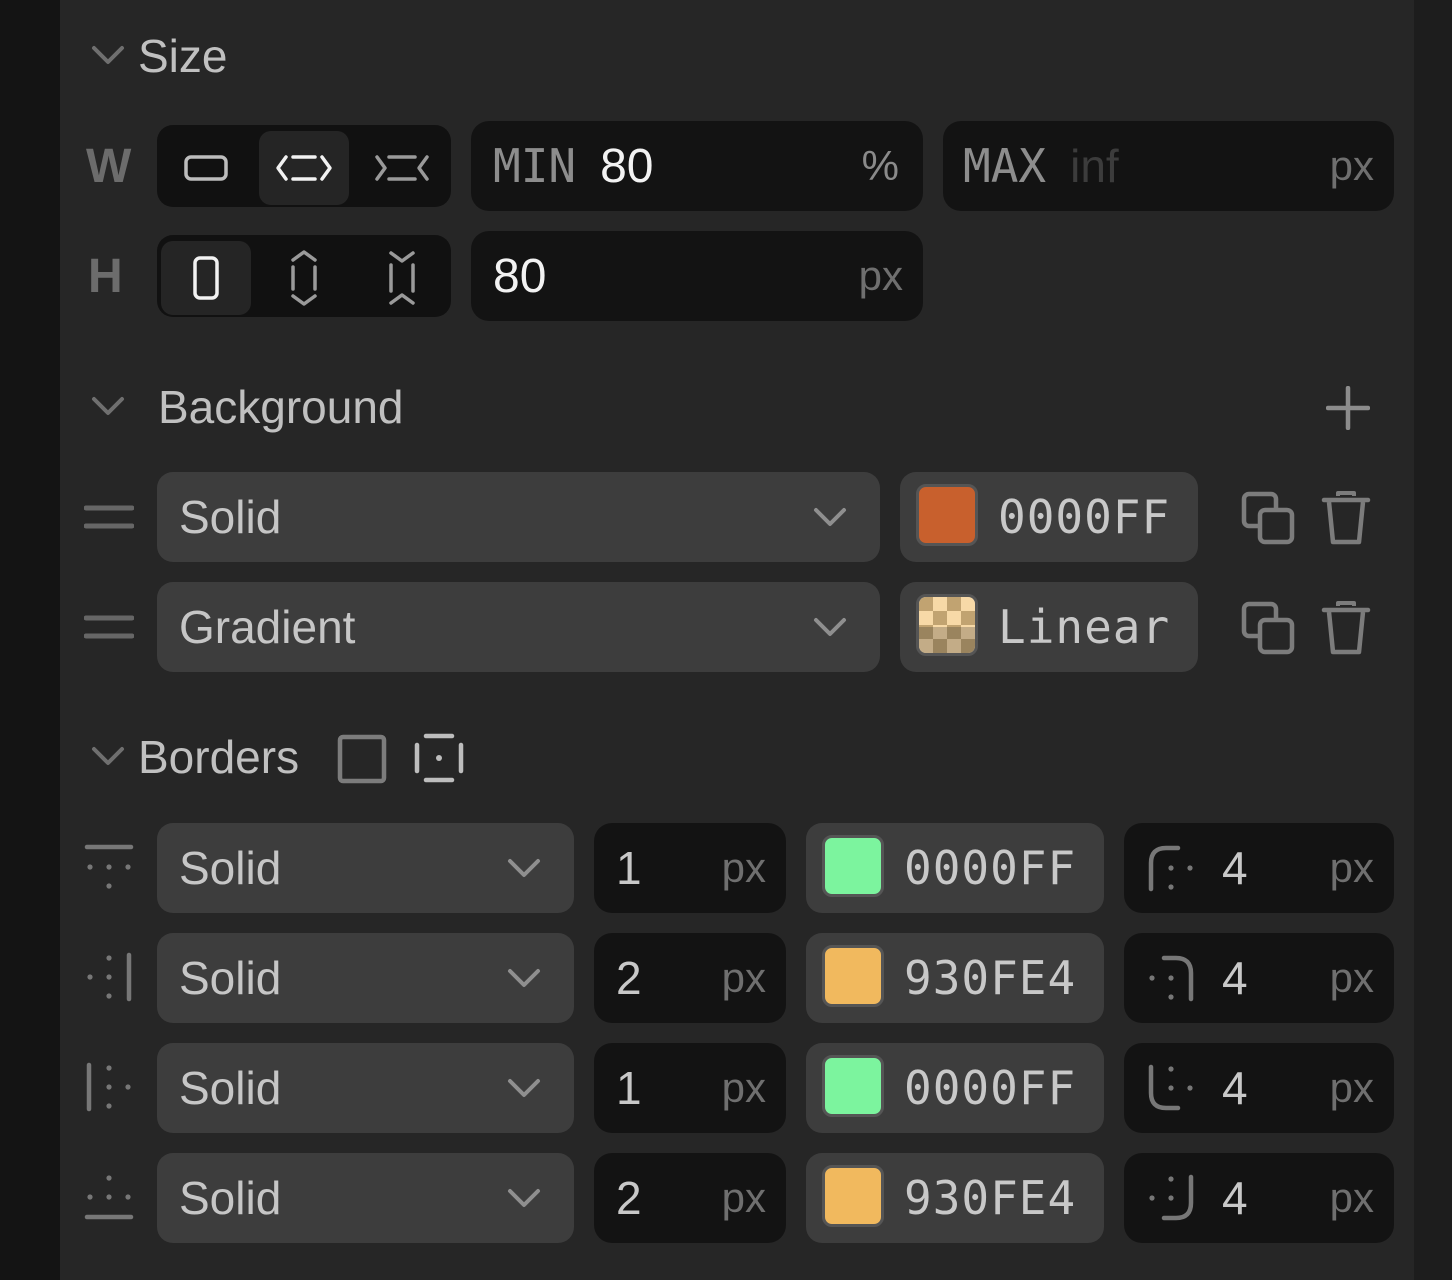 The width and height of the screenshot is (1452, 1280). I want to click on height-mode-fixed, so click(206, 278).